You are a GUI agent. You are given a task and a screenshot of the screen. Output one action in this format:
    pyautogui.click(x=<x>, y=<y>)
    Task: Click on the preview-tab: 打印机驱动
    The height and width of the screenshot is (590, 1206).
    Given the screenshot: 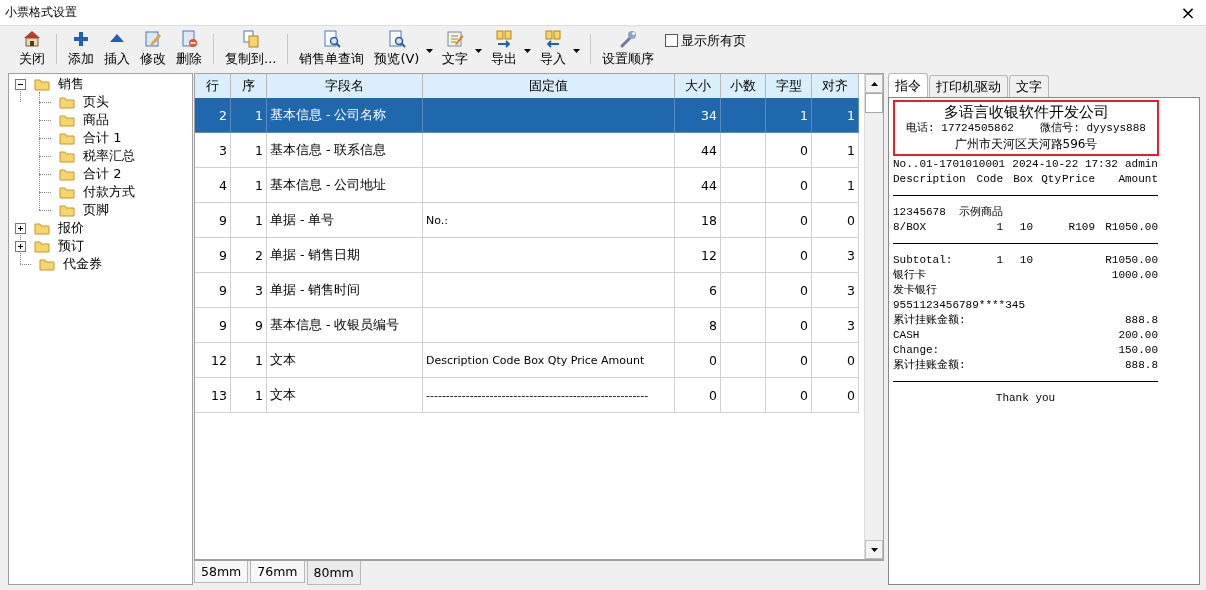 What is the action you would take?
    pyautogui.click(x=968, y=86)
    